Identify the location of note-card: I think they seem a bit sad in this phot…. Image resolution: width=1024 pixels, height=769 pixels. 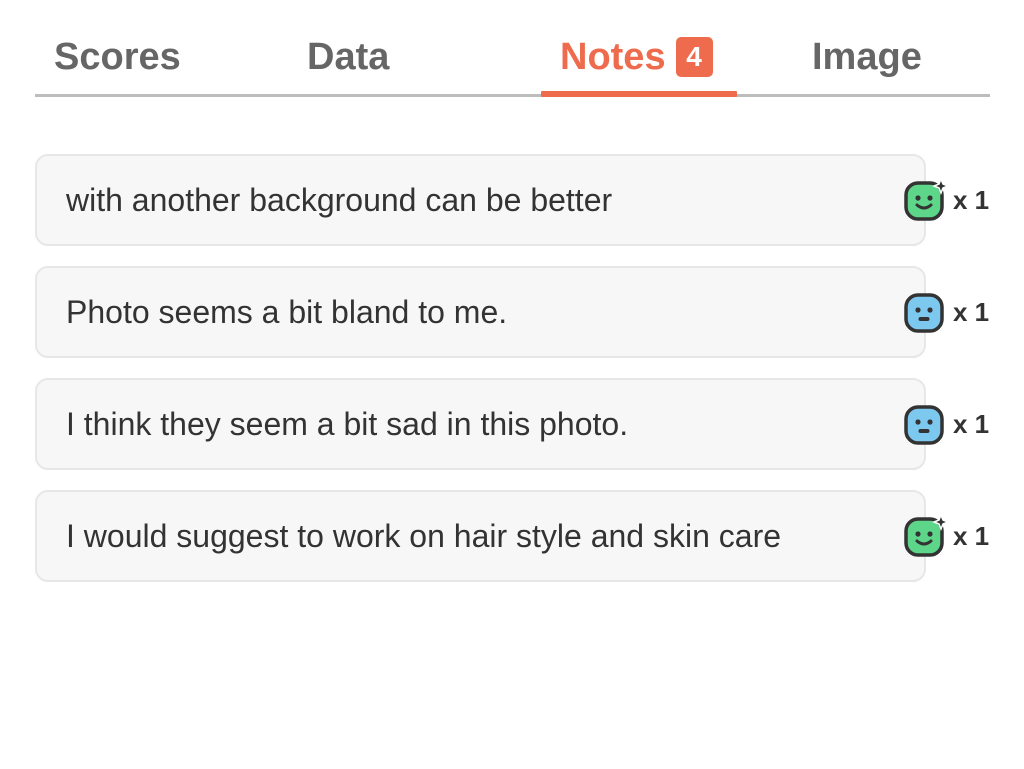
(480, 424).